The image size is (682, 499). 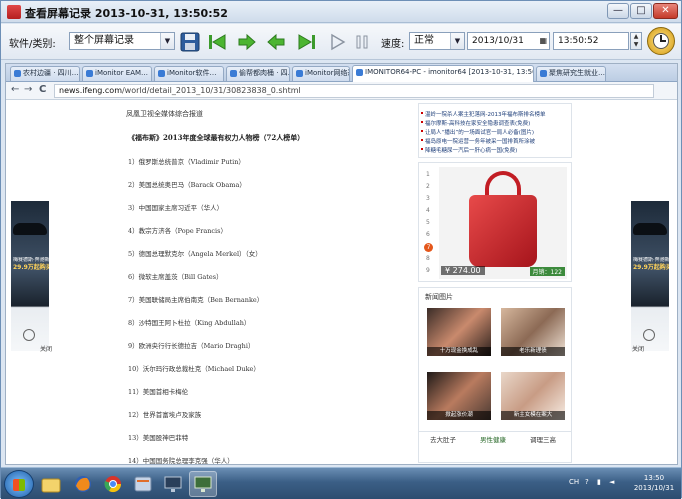 I want to click on ranking-item: 11）美国首相卡梅伦, so click(x=158, y=392).